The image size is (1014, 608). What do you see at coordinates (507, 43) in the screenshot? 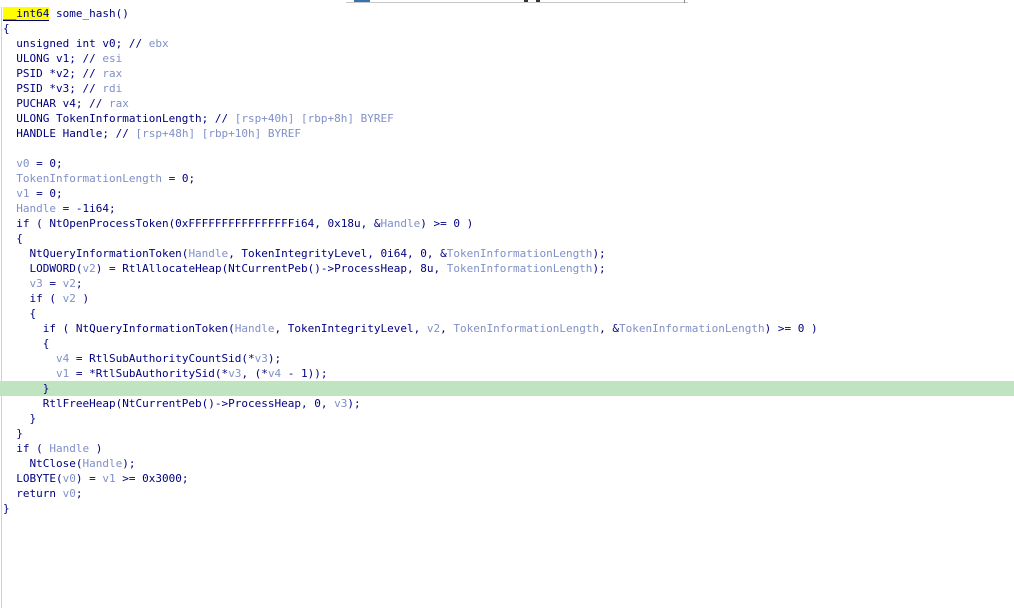
I see `code-line: unsigned int v0; // ebx` at bounding box center [507, 43].